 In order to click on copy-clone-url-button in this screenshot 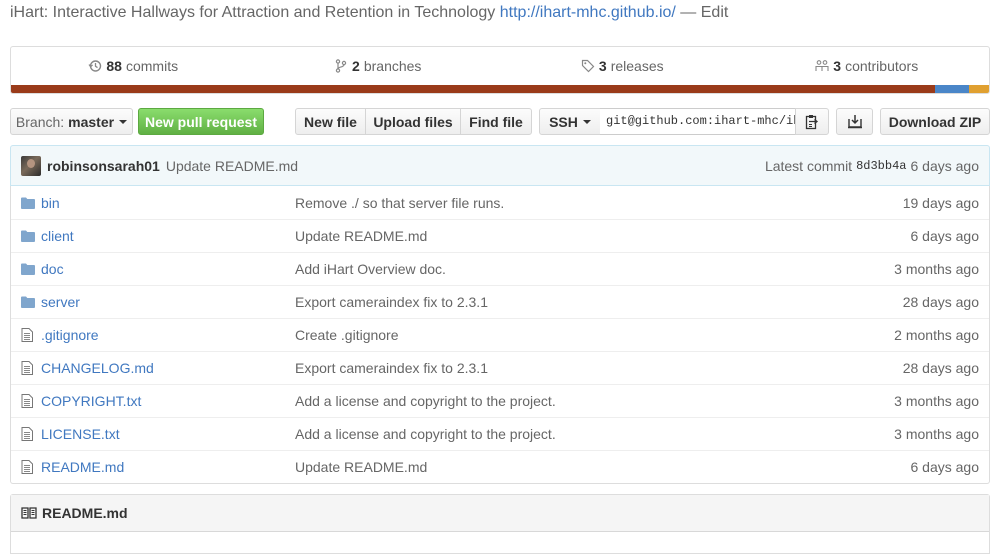, I will do `click(812, 121)`.